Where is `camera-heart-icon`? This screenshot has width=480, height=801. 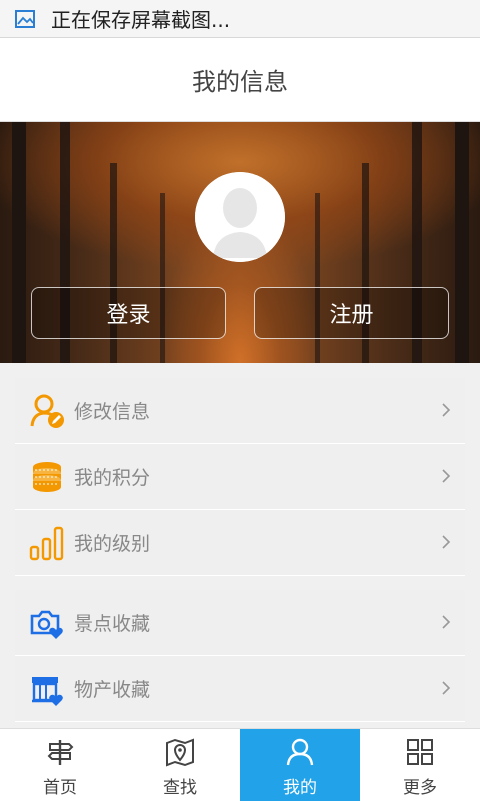
camera-heart-icon is located at coordinates (46, 624).